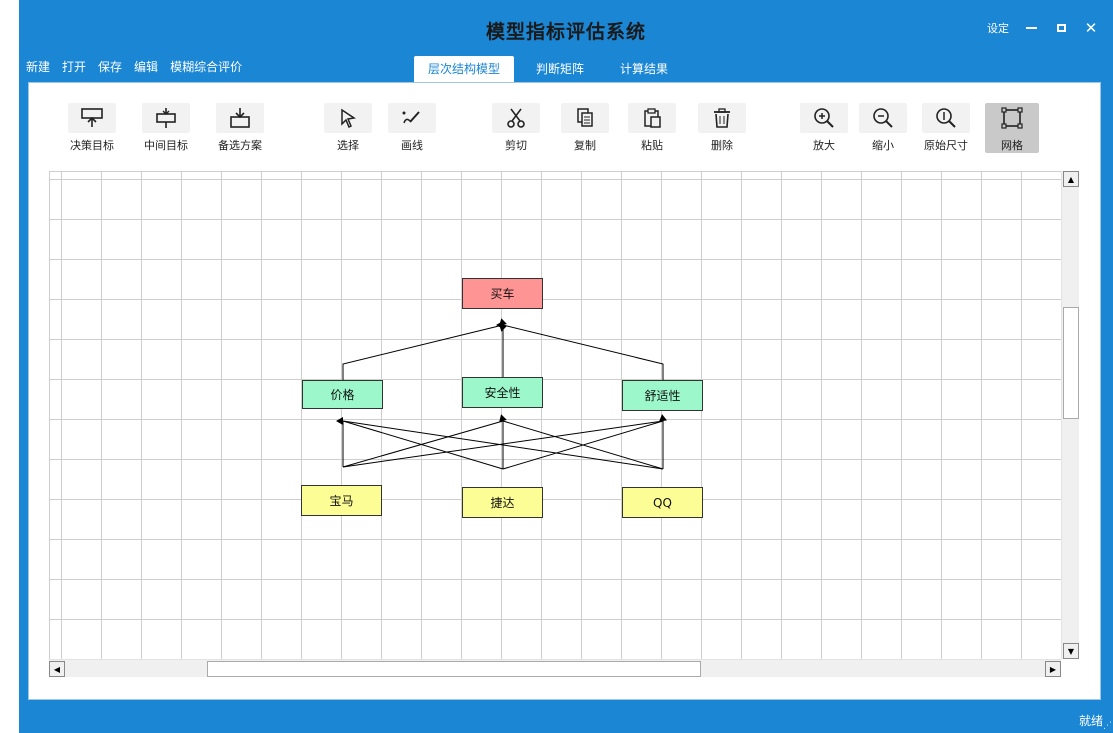  I want to click on draw-line-button: 画线, so click(412, 128).